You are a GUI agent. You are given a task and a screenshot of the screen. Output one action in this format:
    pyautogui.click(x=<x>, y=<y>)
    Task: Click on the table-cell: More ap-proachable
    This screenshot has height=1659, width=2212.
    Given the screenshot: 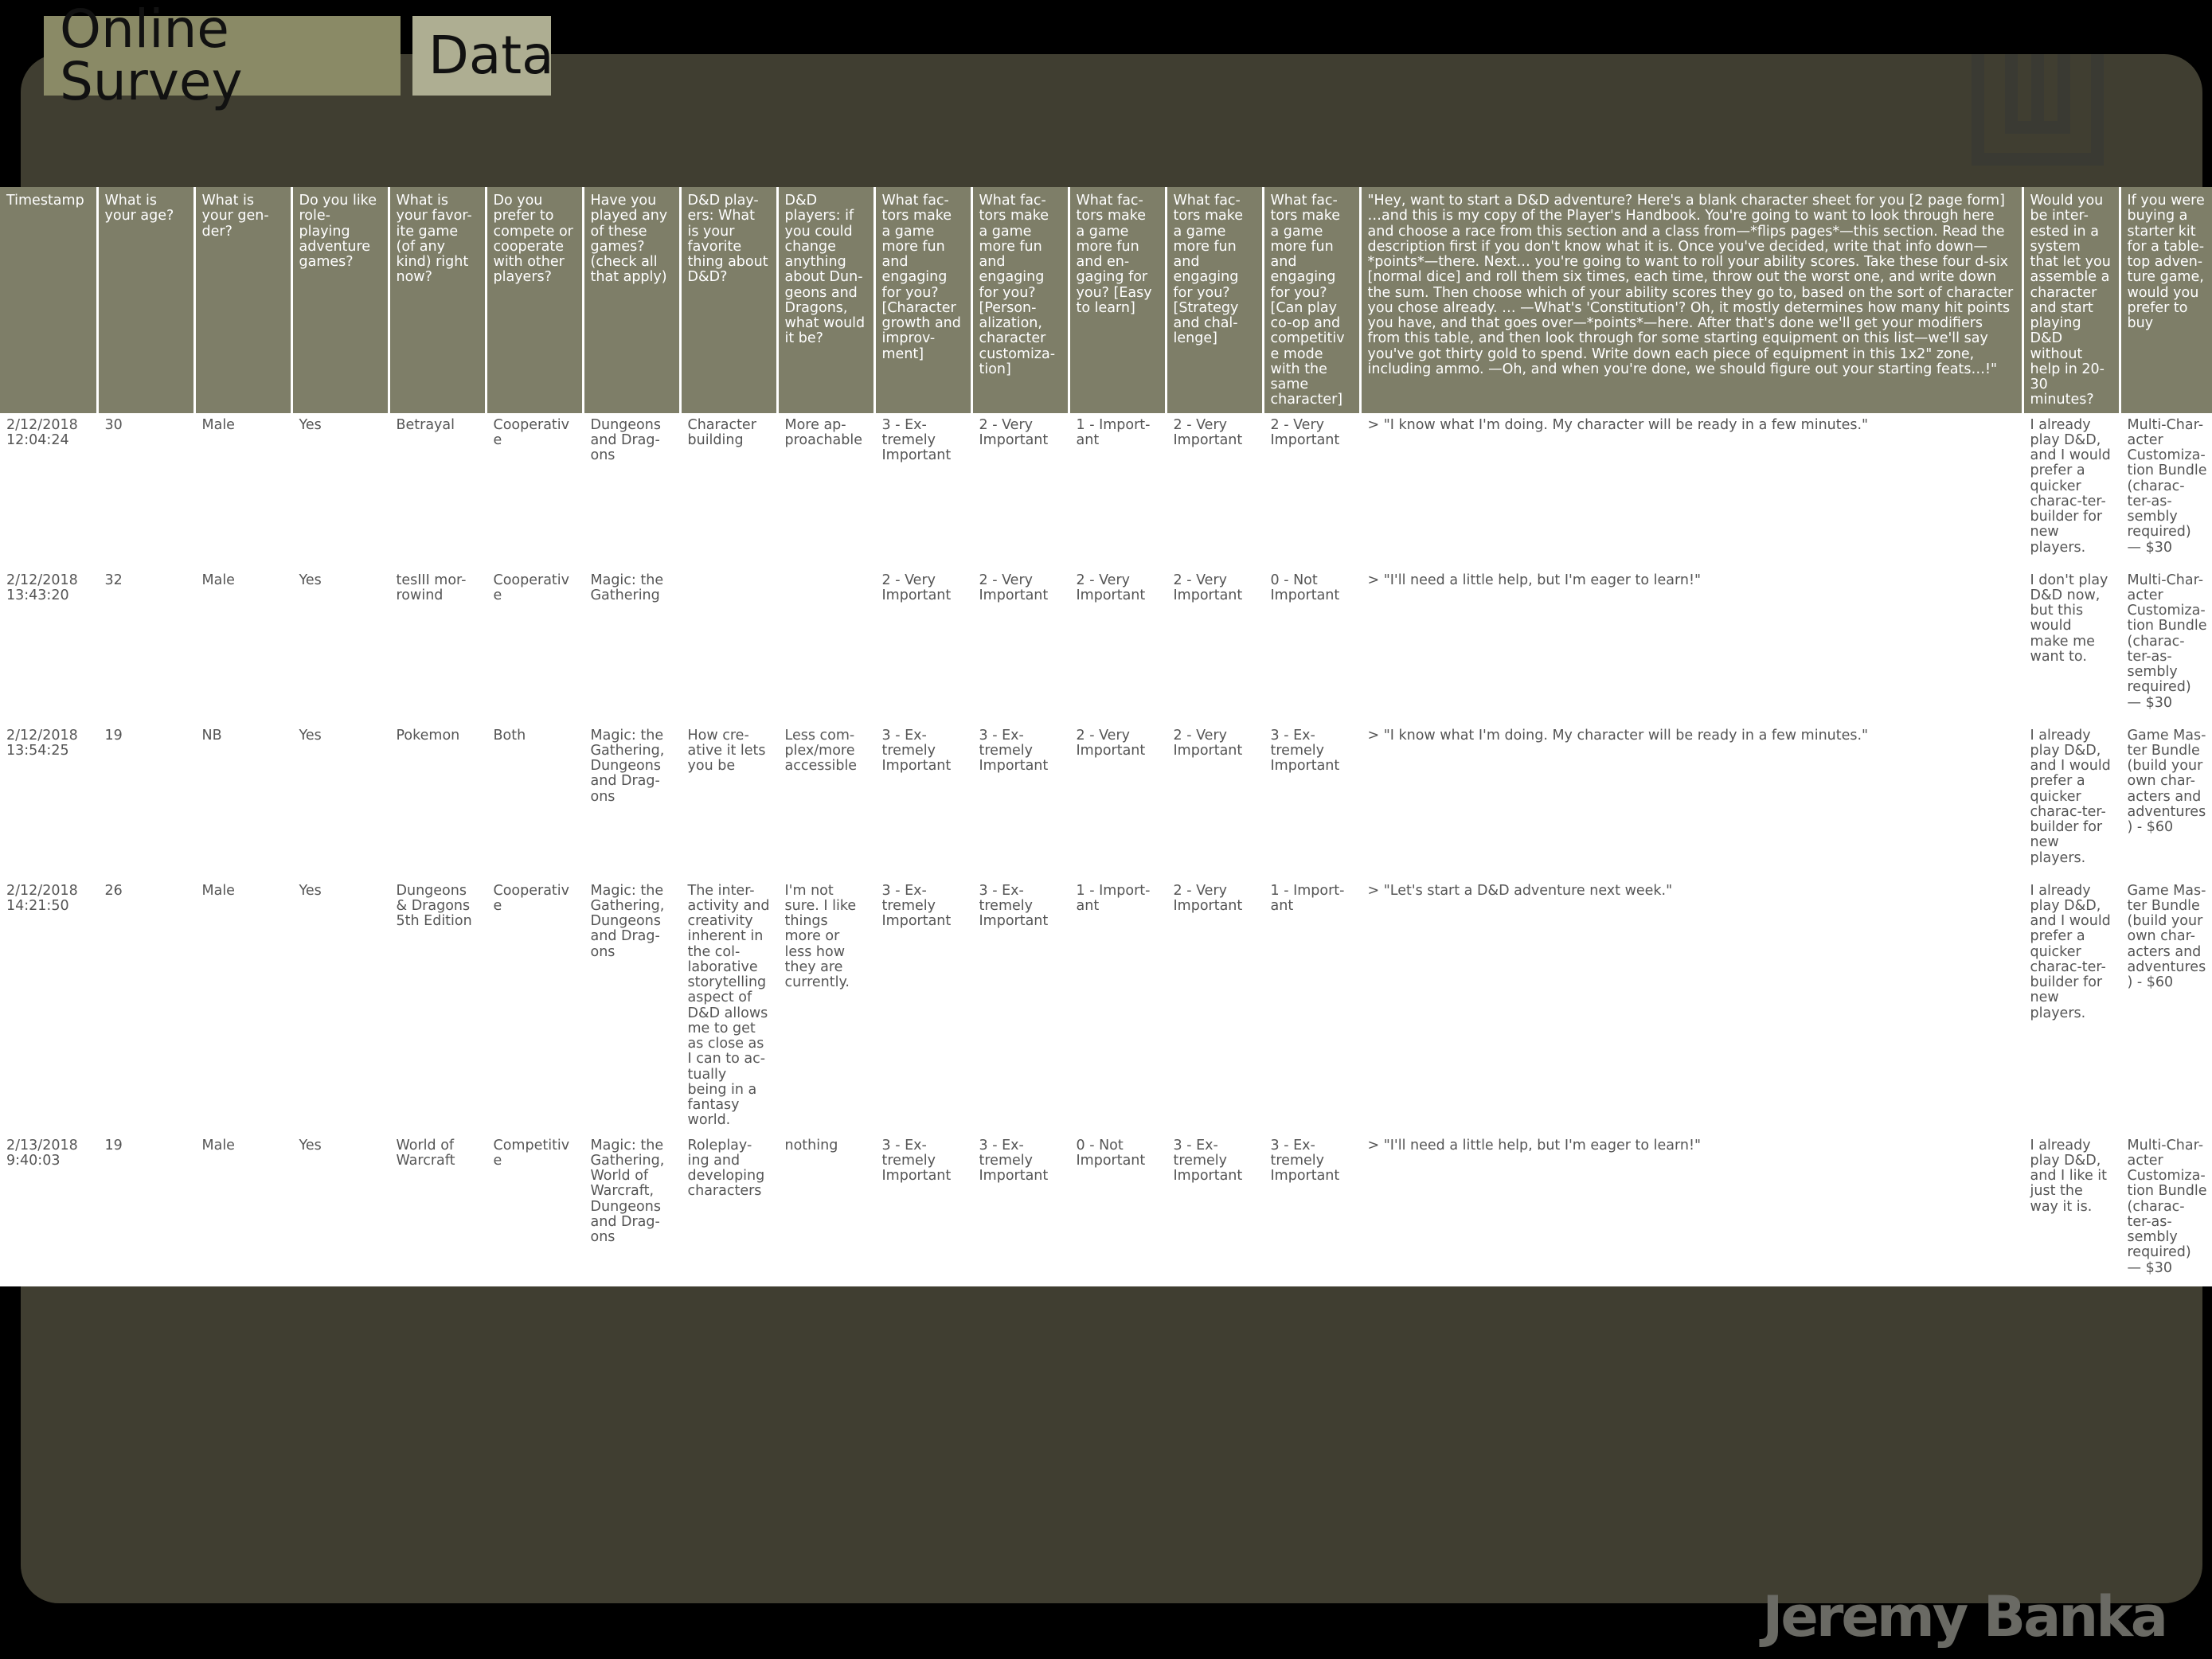 What is the action you would take?
    pyautogui.click(x=826, y=490)
    